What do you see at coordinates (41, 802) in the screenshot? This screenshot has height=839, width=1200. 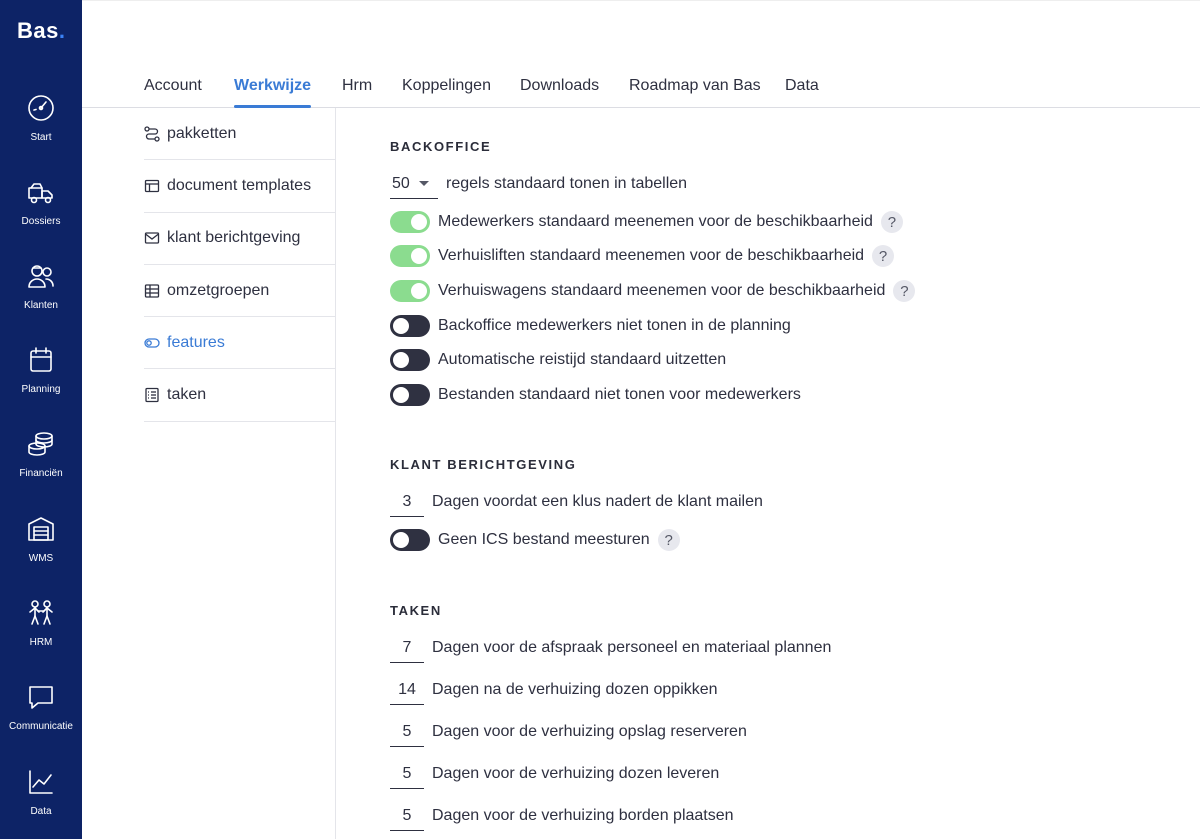 I see `nav-data: Data` at bounding box center [41, 802].